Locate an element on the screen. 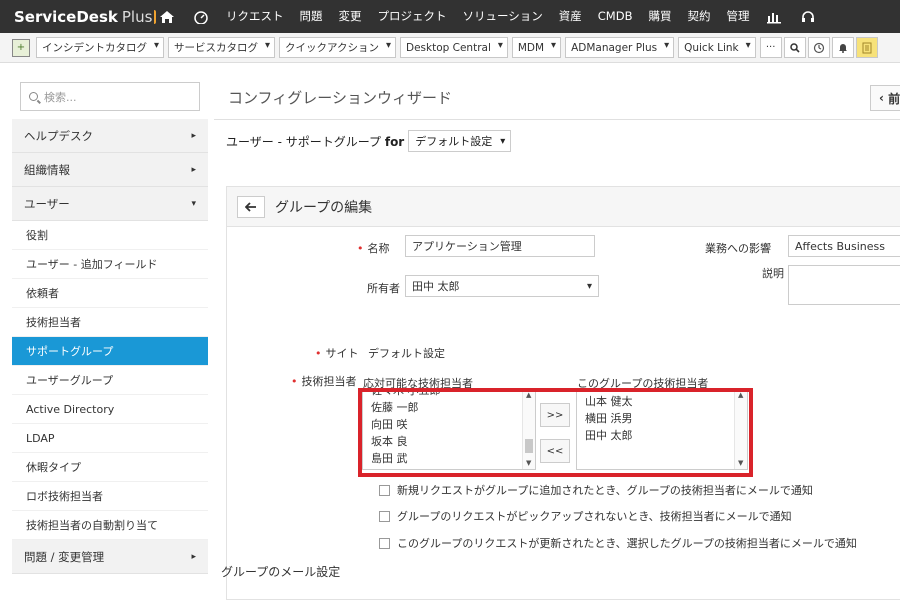 Image resolution: width=900 pixels, height=600 pixels. nav-purchase: 購買 is located at coordinates (659, 16).